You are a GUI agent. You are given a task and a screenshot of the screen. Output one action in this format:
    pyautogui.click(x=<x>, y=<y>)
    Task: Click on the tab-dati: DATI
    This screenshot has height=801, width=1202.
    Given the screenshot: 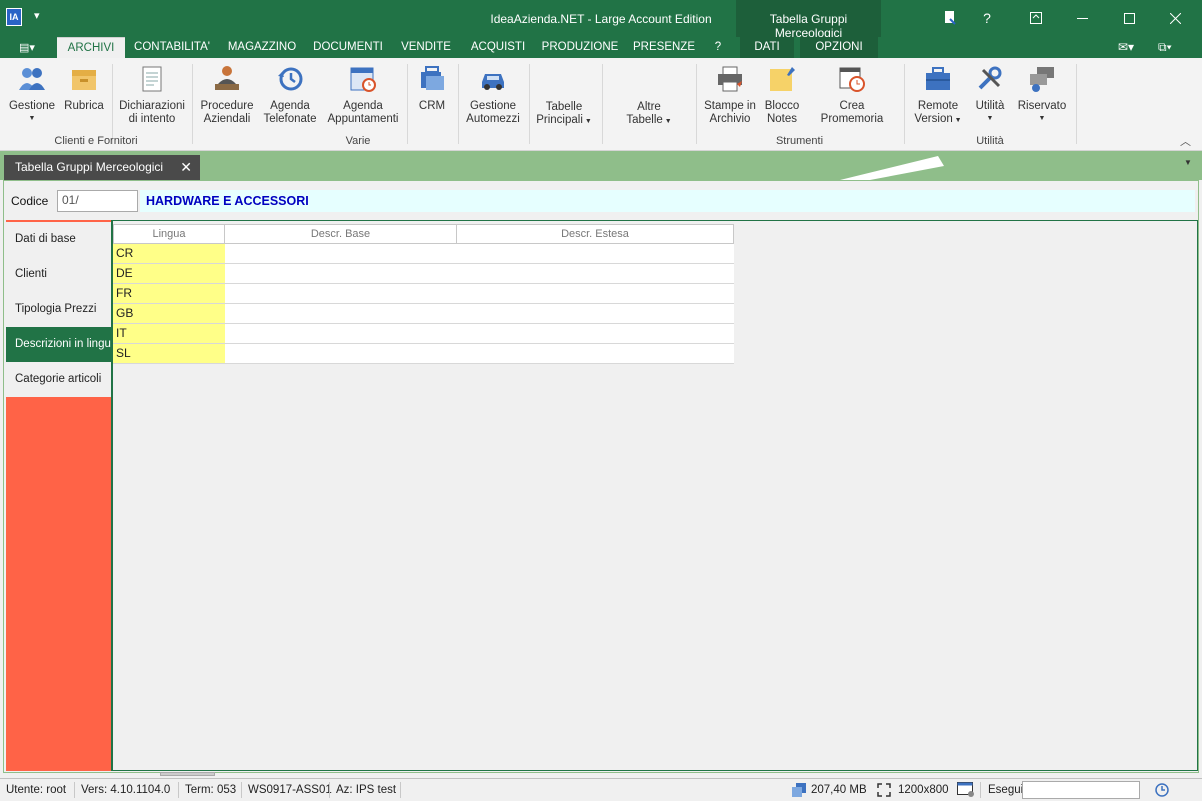 What is the action you would take?
    pyautogui.click(x=767, y=47)
    